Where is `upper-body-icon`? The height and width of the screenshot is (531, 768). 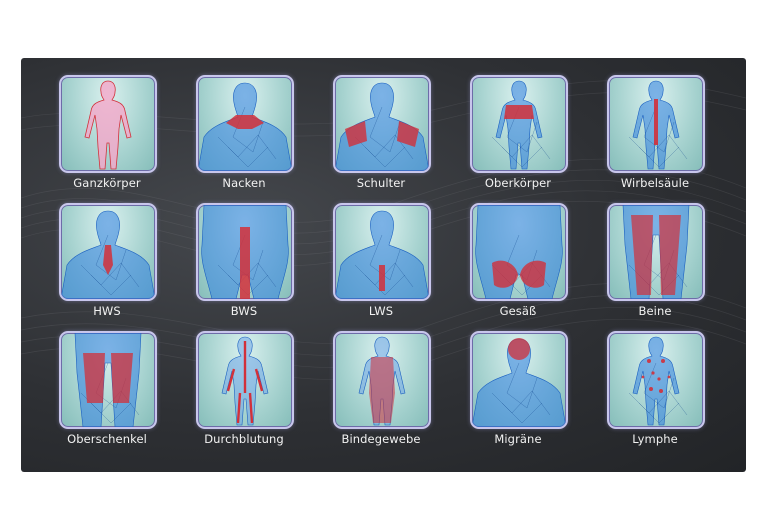 upper-body-icon is located at coordinates (521, 125).